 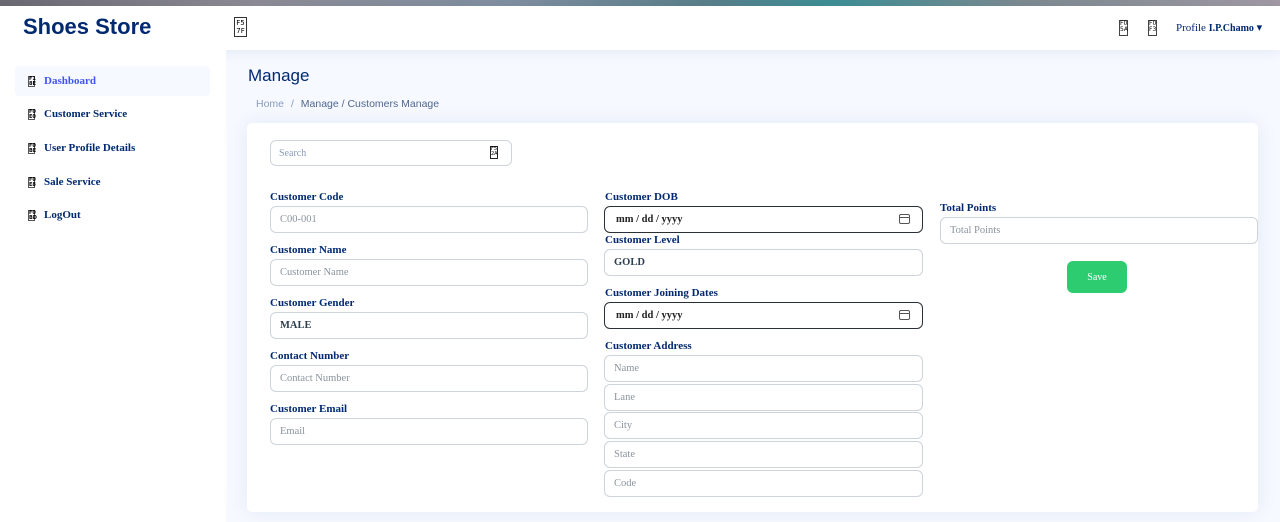 What do you see at coordinates (62, 215) in the screenshot?
I see `sidebar-item-label: LogOut` at bounding box center [62, 215].